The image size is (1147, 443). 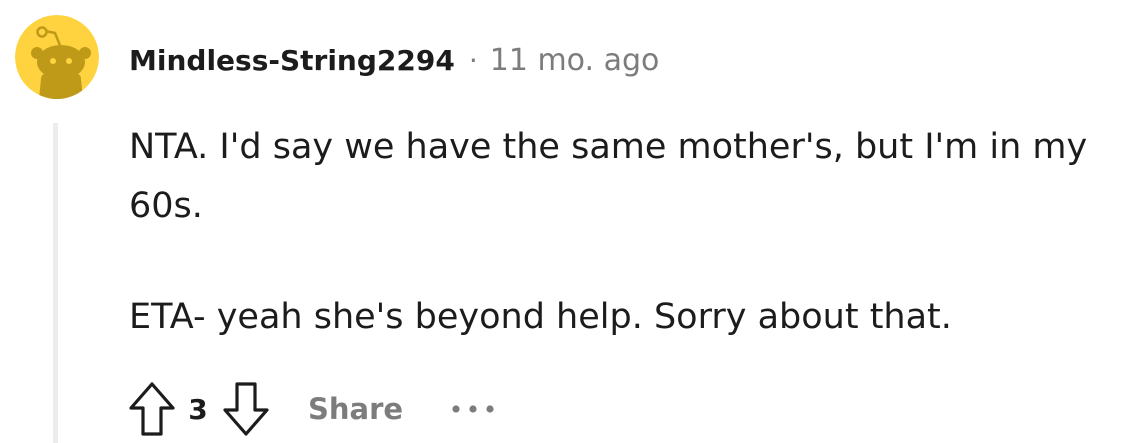 I want to click on upvote-button, so click(x=152, y=409).